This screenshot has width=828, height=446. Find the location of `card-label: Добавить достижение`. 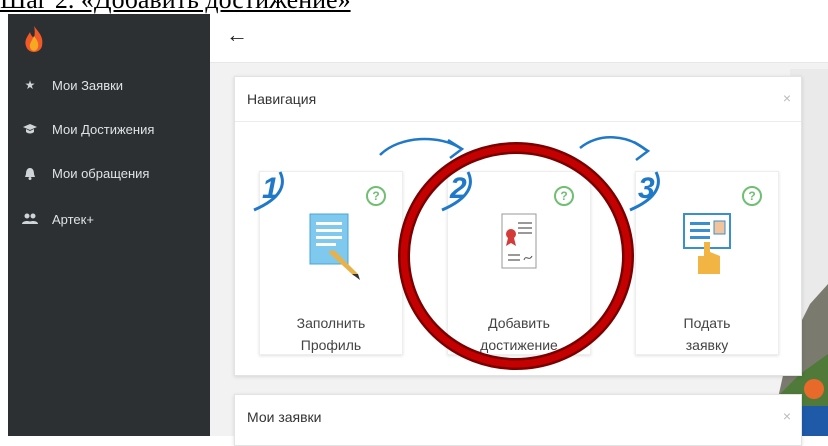

card-label: Добавить достижение is located at coordinates (519, 334).